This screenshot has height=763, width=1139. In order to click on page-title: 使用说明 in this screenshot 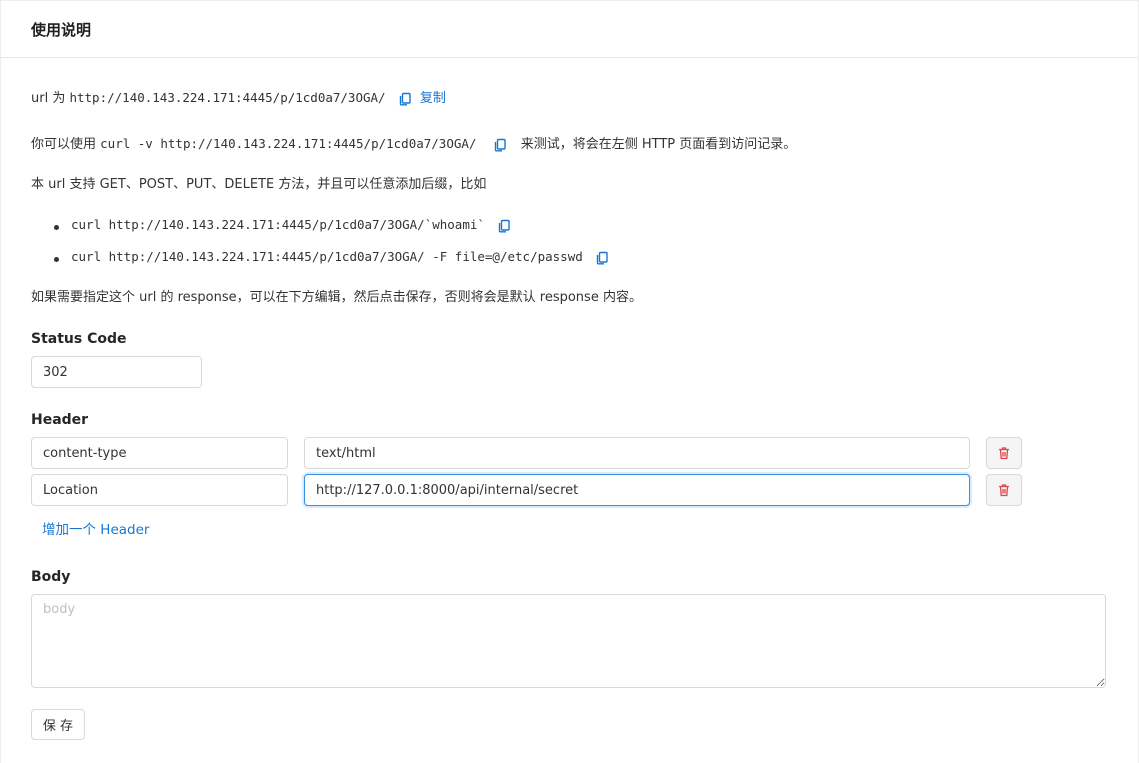, I will do `click(61, 30)`.